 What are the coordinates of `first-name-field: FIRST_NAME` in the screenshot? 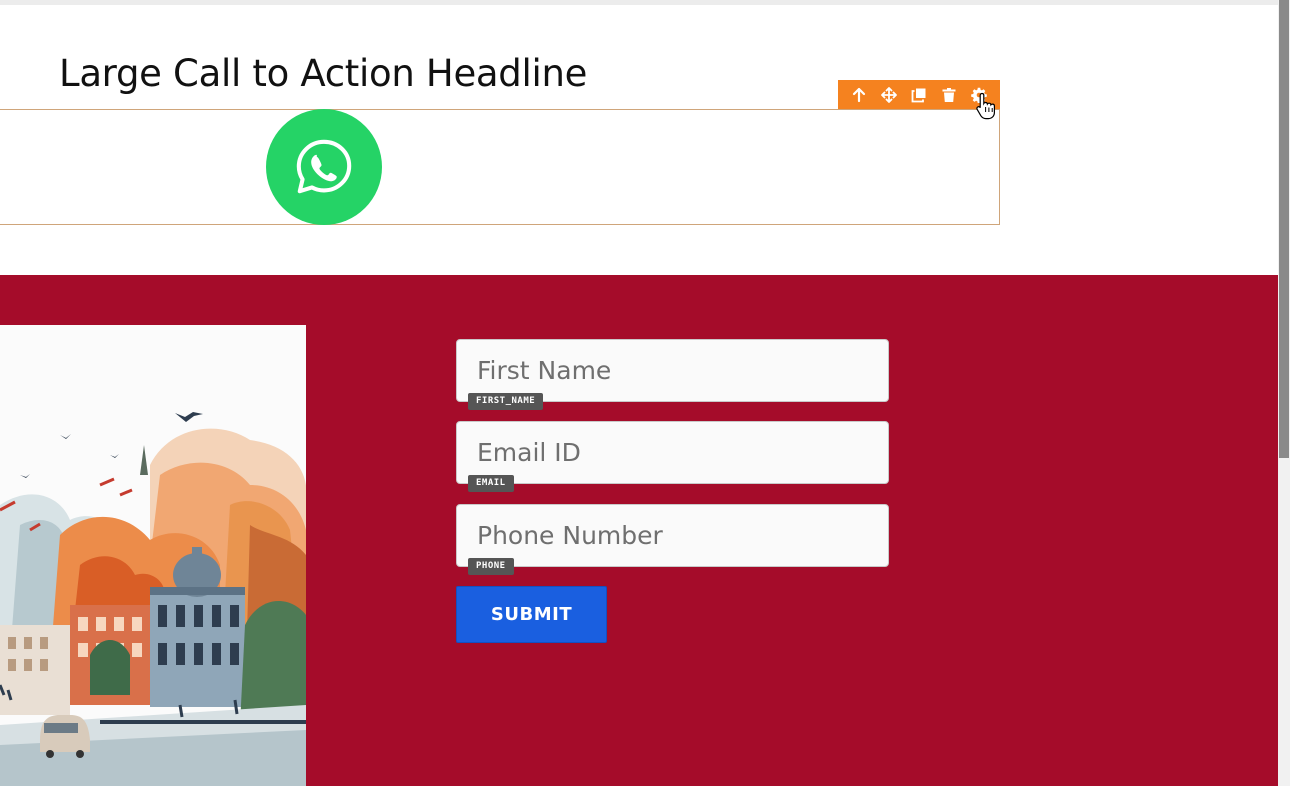 It's located at (672, 374).